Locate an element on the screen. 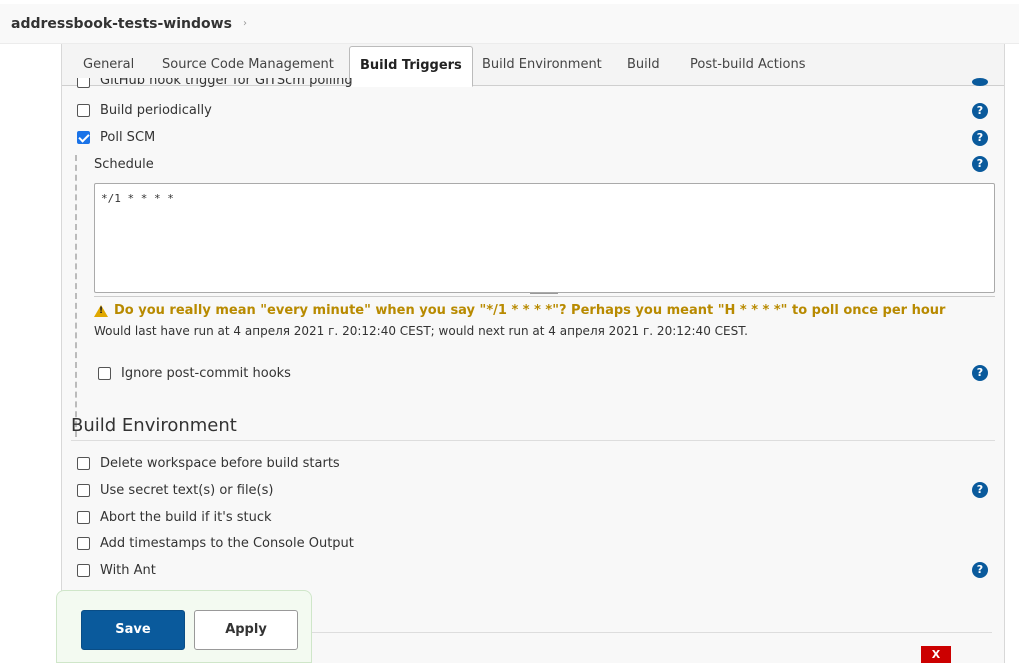  build-env-option-row: Use secret text(s) or file(s) is located at coordinates (175, 490).